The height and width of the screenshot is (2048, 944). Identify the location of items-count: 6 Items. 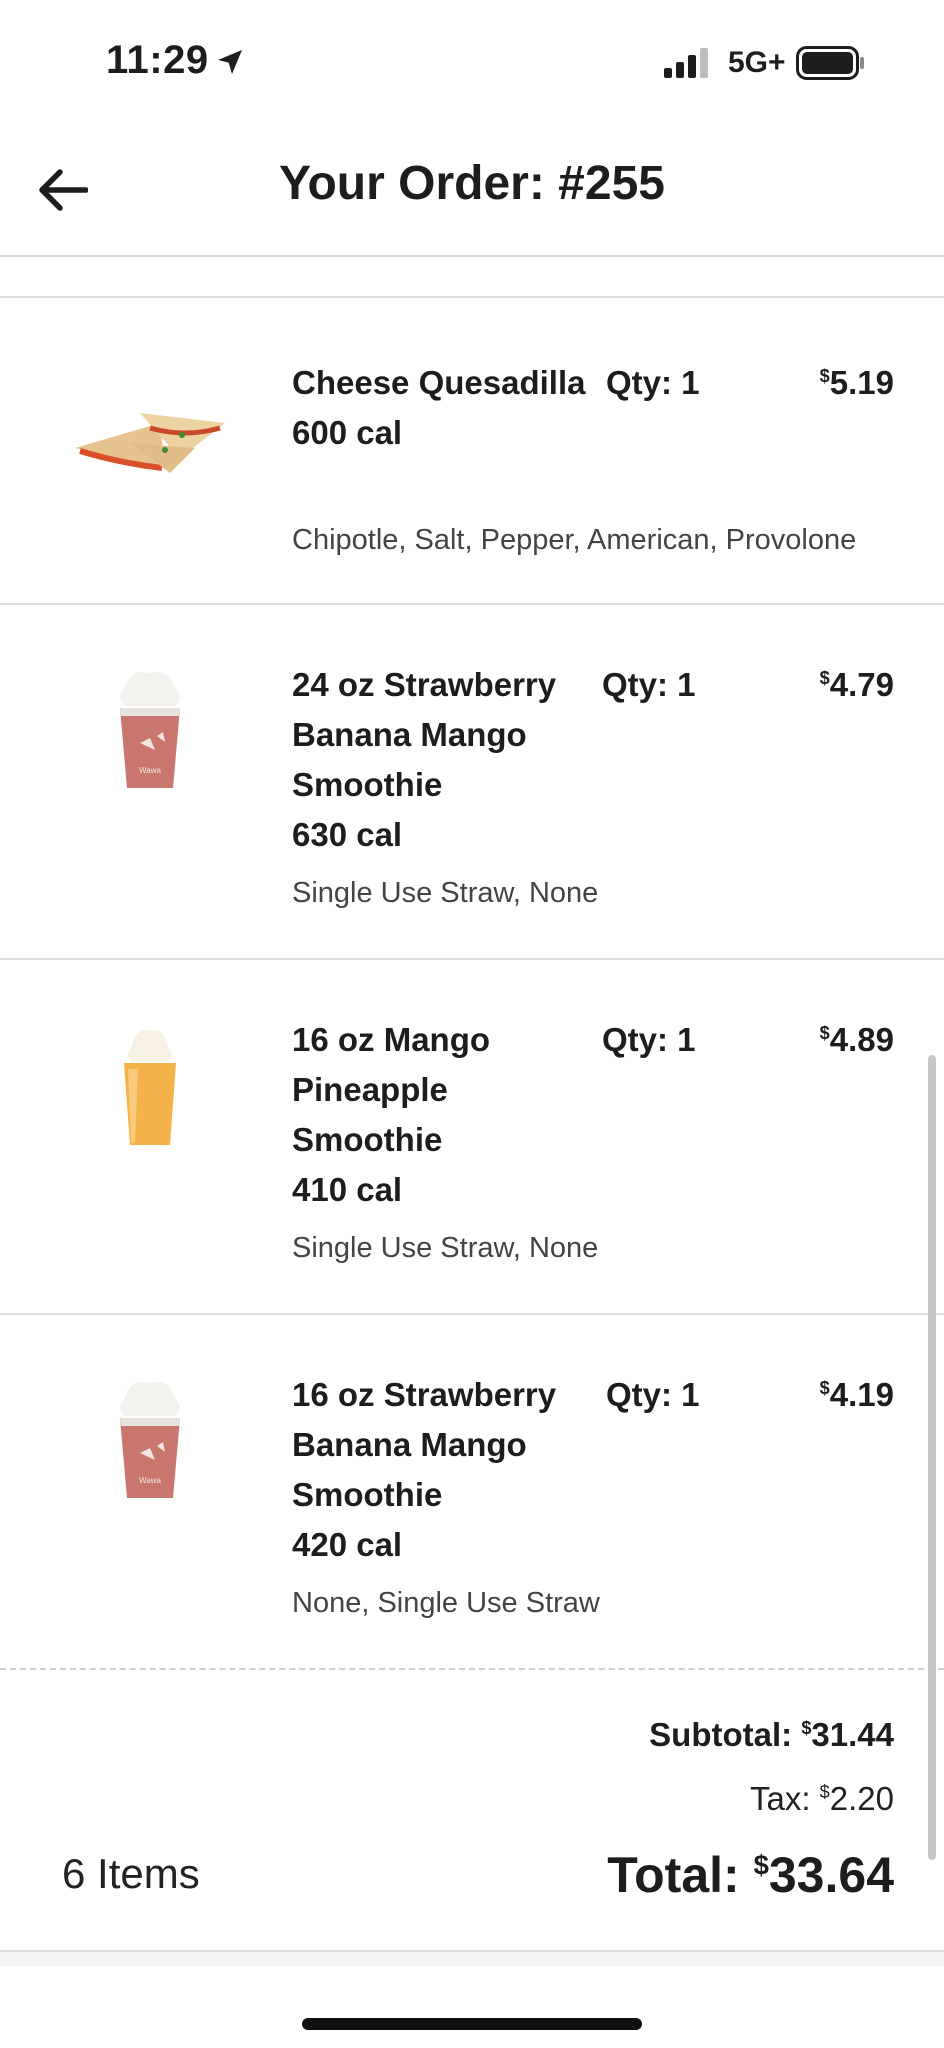
(131, 1873).